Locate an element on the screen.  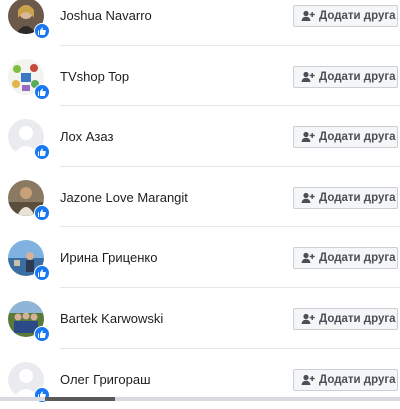
list-item: Jazone Love Marangit Додати друга is located at coordinates (200, 197).